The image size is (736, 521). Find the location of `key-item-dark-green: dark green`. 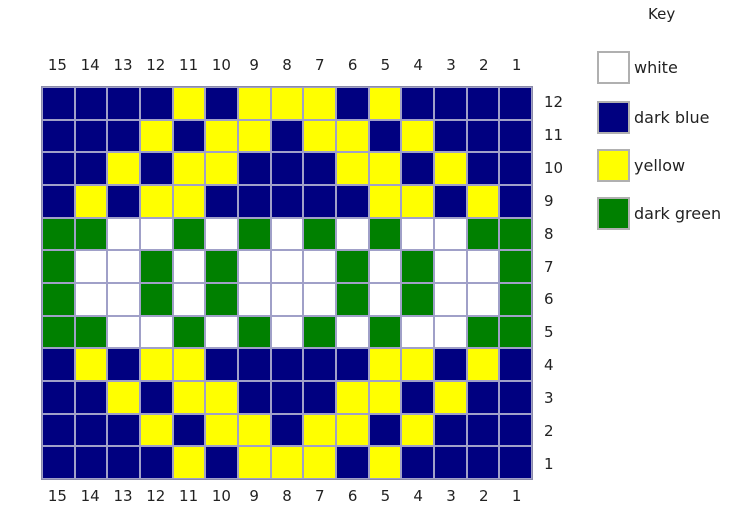

key-item-dark-green: dark green is located at coordinates (659, 213).